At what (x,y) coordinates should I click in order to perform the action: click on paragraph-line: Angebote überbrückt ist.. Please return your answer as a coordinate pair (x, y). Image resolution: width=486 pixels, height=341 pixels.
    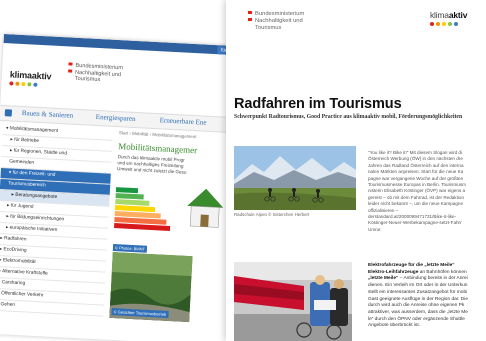
    Looking at the image, I should click on (427, 326).